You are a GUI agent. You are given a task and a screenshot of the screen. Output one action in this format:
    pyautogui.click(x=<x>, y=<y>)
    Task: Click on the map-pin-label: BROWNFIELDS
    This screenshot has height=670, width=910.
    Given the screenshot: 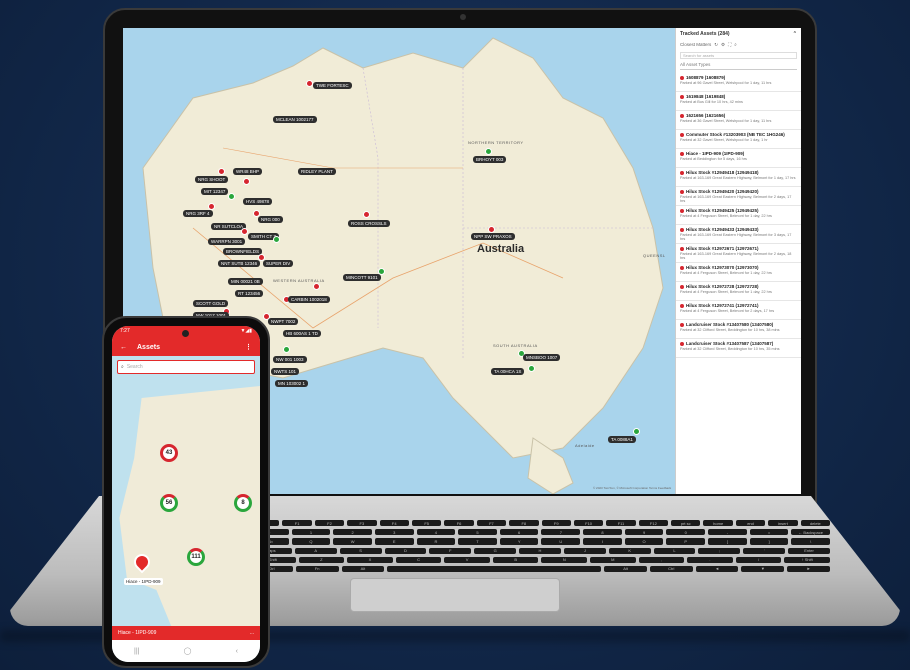 What is the action you would take?
    pyautogui.click(x=243, y=251)
    